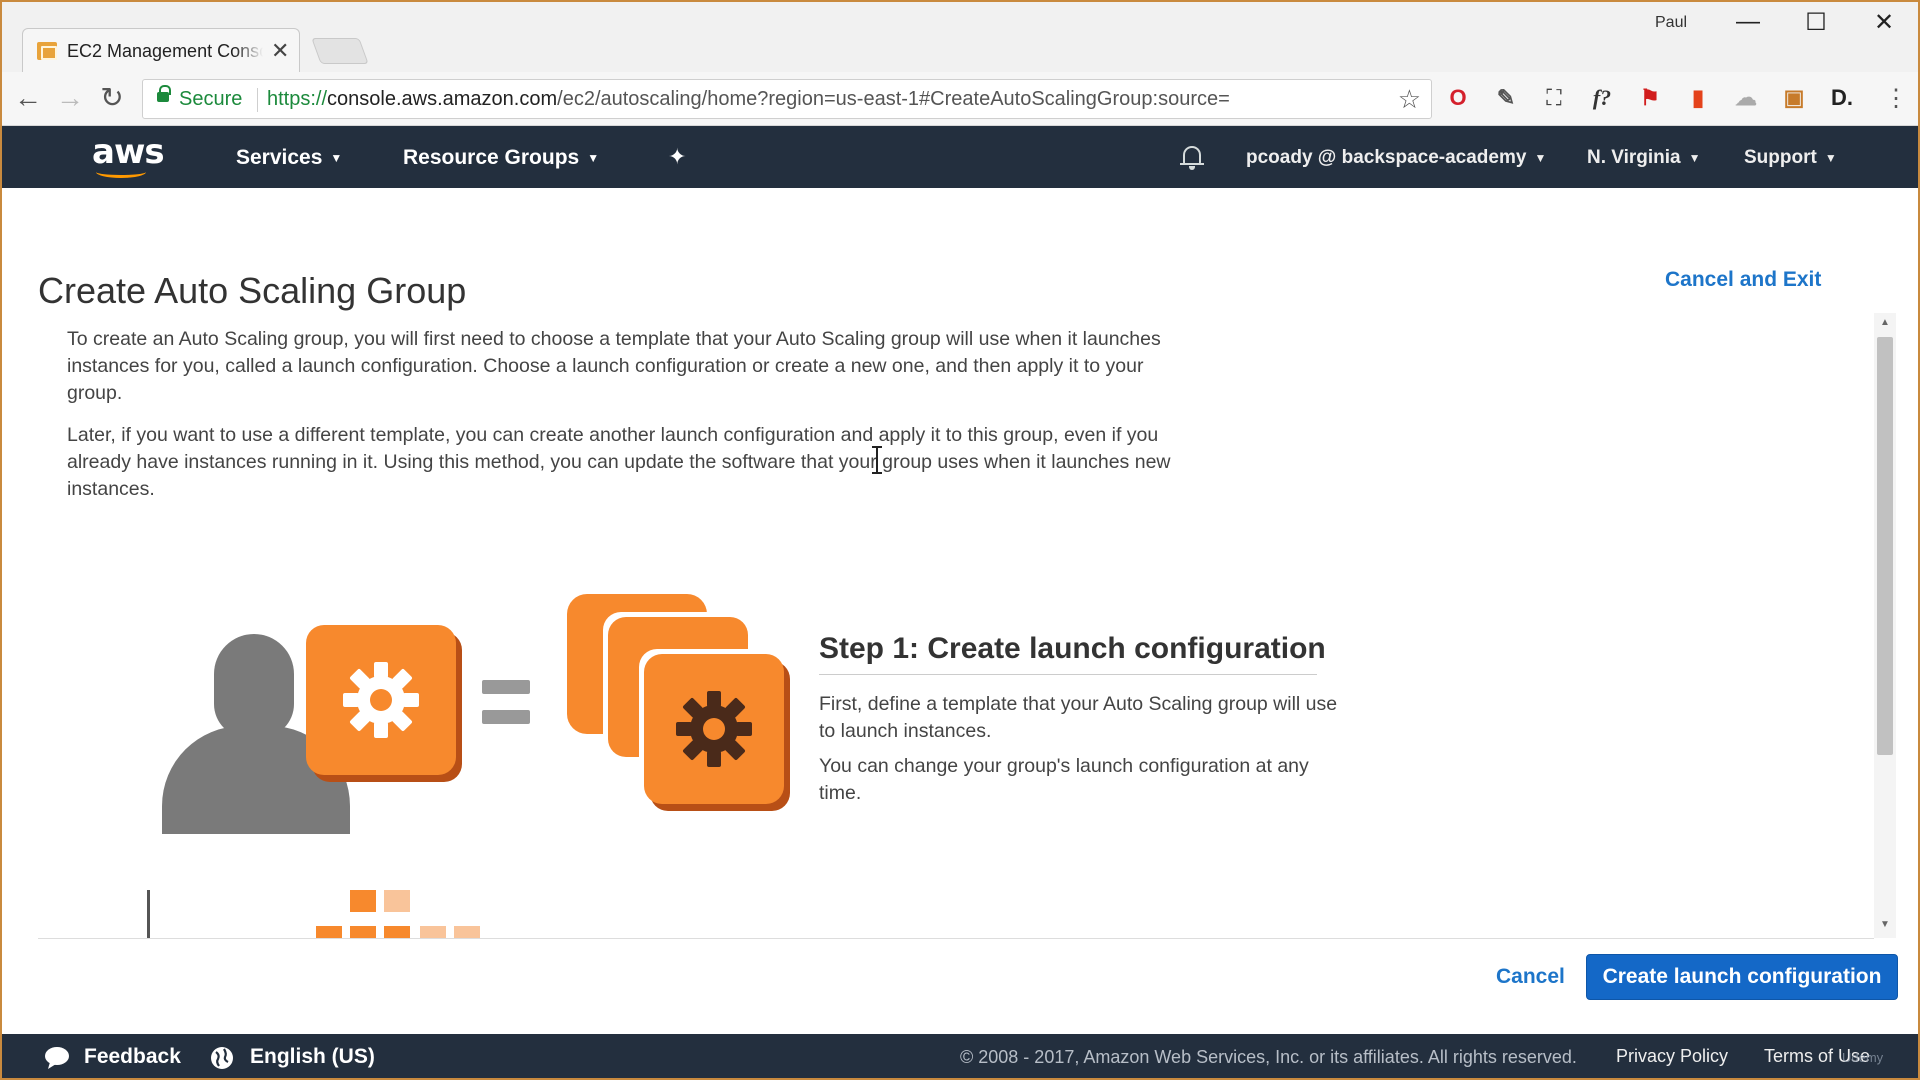  What do you see at coordinates (128, 155) in the screenshot?
I see `aws-logo: aws` at bounding box center [128, 155].